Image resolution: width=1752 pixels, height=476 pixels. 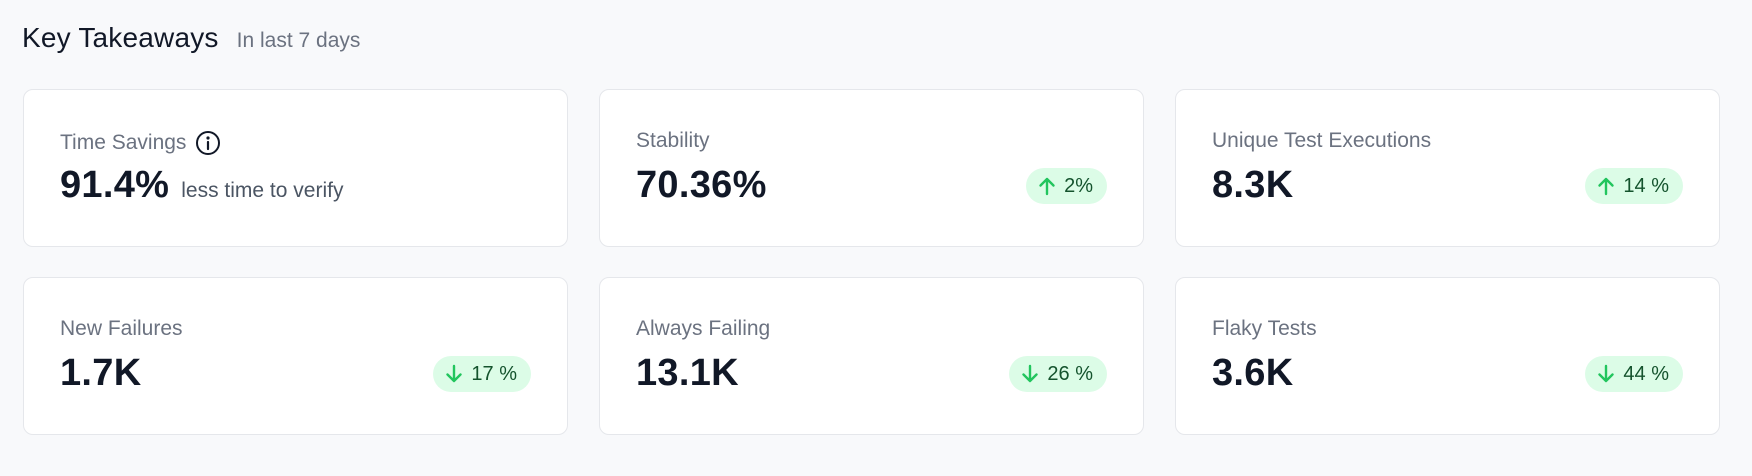 I want to click on trend-value: 14 %, so click(x=1646, y=185).